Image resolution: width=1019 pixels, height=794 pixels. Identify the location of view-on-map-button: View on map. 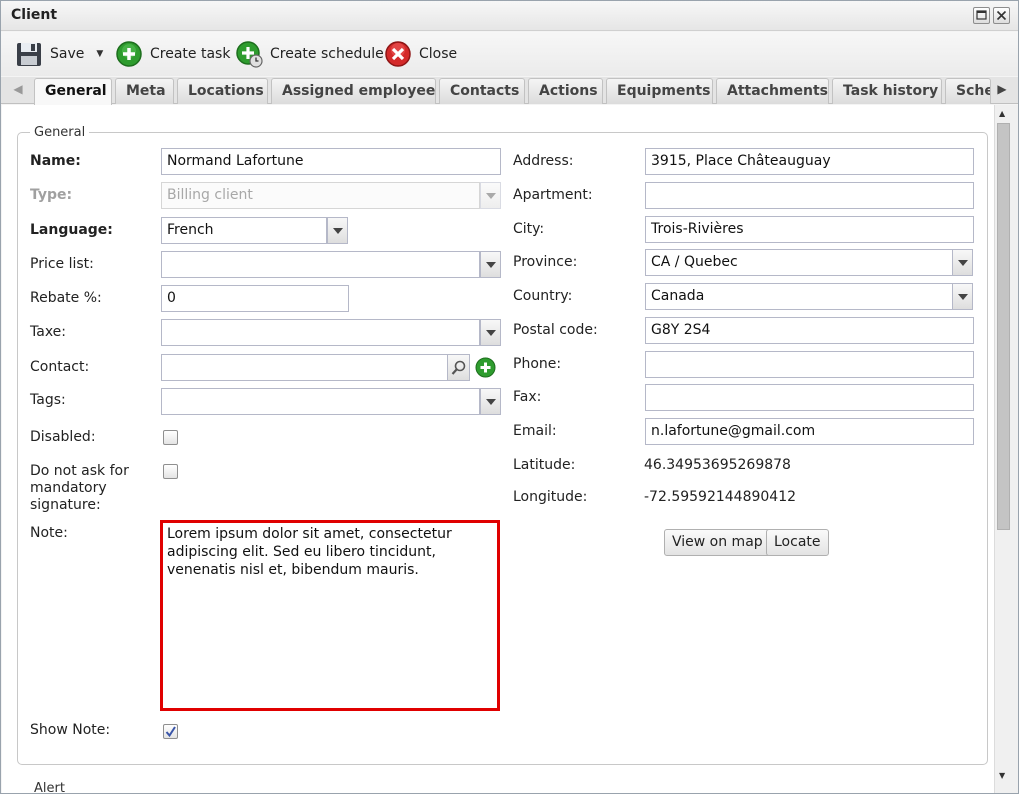
(717, 542).